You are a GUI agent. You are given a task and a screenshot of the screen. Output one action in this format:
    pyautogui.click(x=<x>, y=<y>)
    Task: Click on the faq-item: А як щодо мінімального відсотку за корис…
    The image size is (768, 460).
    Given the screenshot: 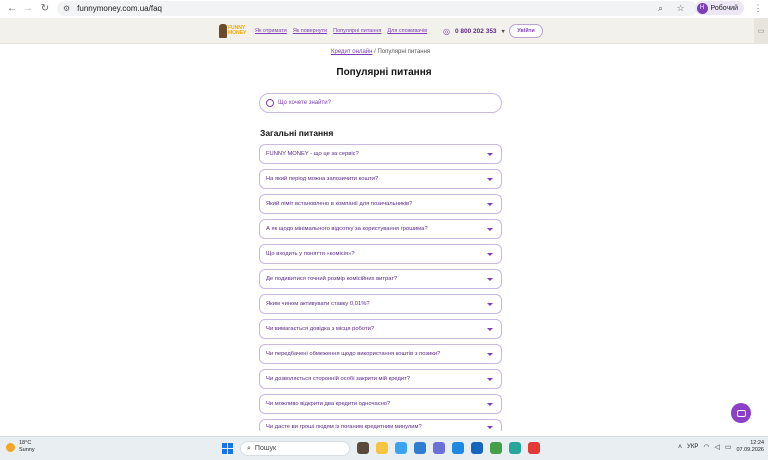 What is the action you would take?
    pyautogui.click(x=380, y=229)
    